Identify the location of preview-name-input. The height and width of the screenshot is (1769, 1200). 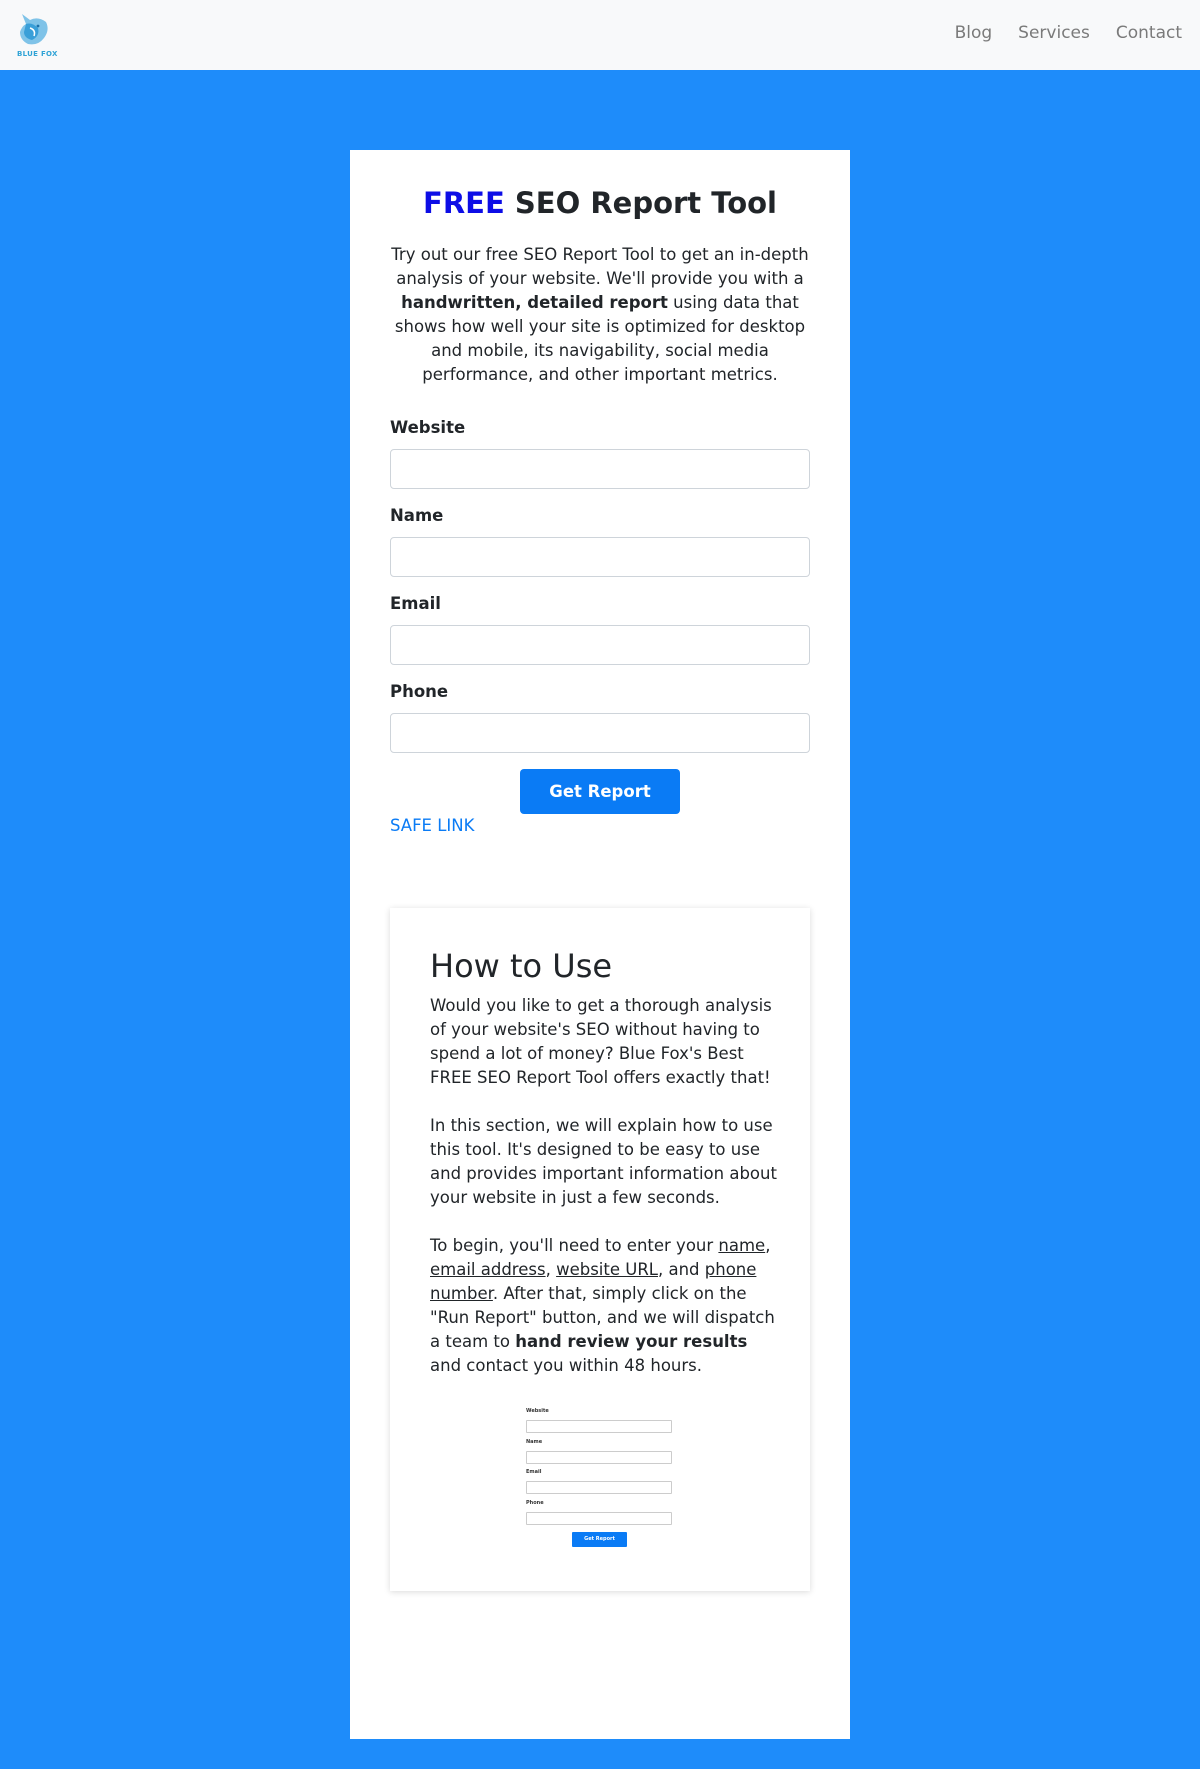
(599, 1457).